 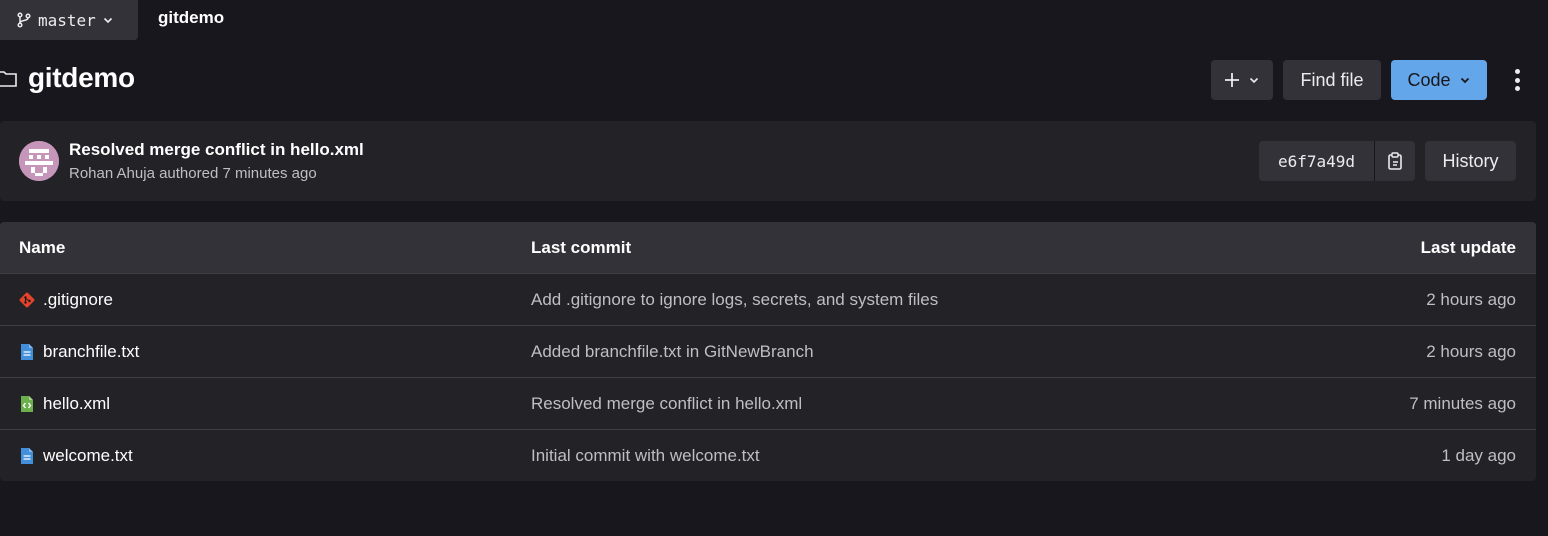 I want to click on last-update-time: 1 day ago, so click(x=1478, y=455).